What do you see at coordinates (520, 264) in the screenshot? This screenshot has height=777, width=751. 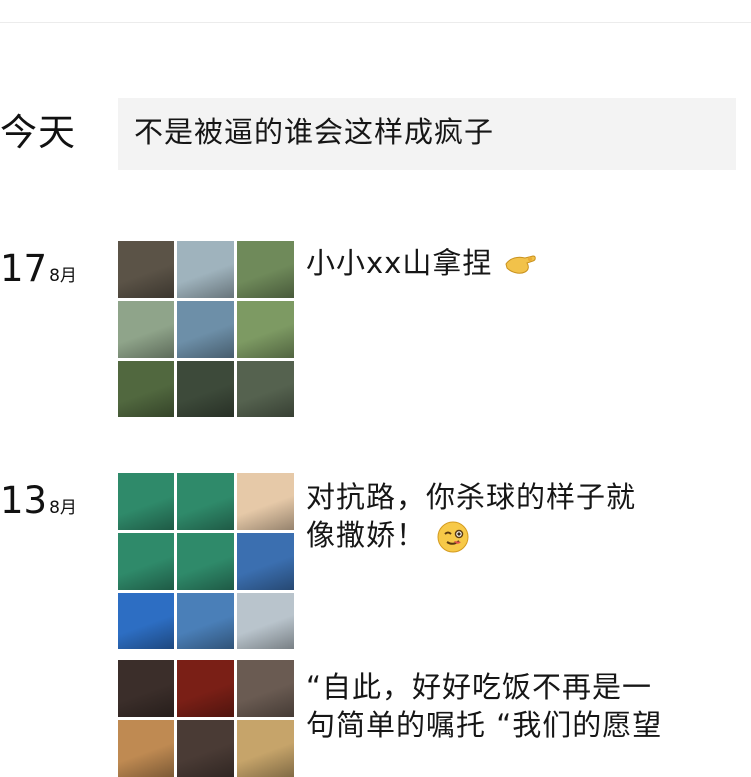 I see `pinching-hand-icon` at bounding box center [520, 264].